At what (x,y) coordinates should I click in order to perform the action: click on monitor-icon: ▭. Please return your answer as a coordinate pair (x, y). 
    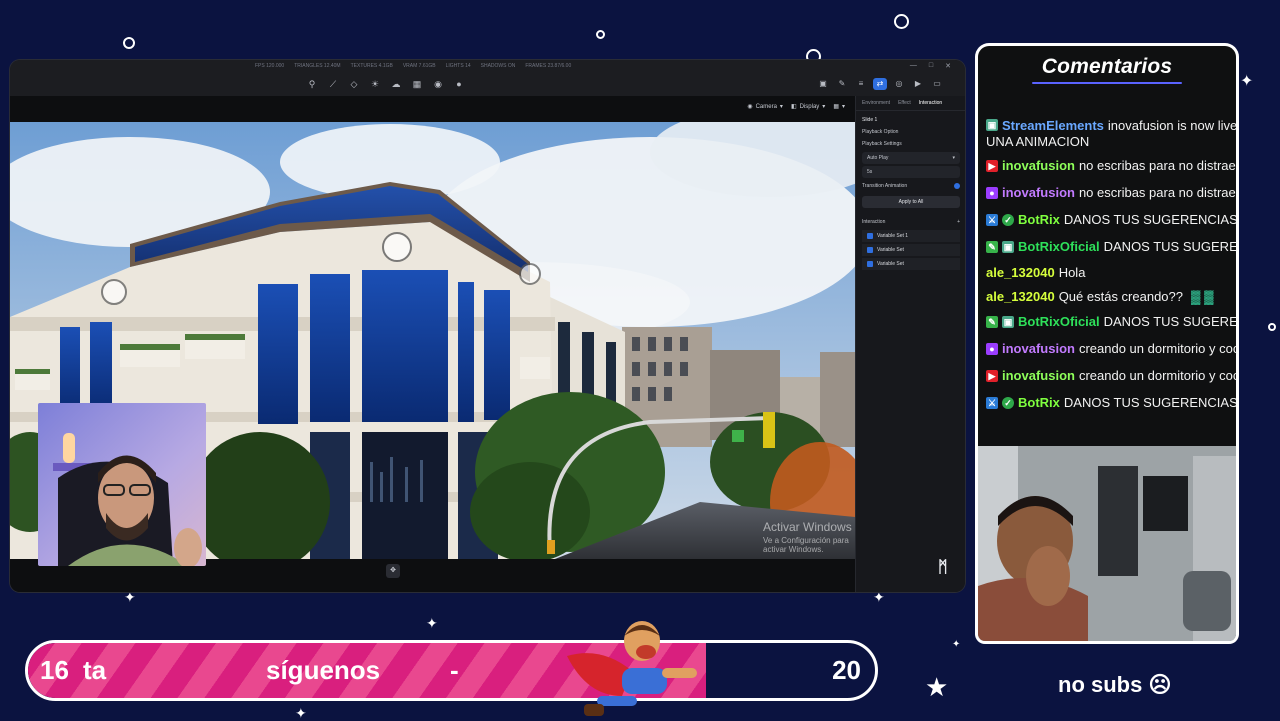
    Looking at the image, I should click on (937, 84).